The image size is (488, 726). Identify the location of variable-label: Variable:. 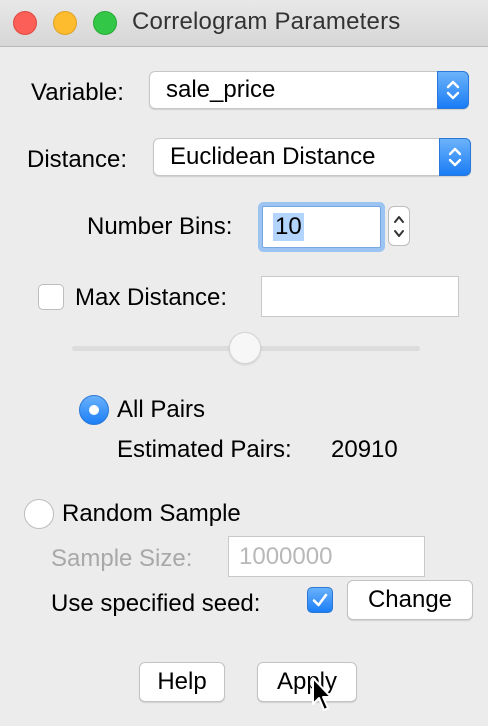
(77, 92).